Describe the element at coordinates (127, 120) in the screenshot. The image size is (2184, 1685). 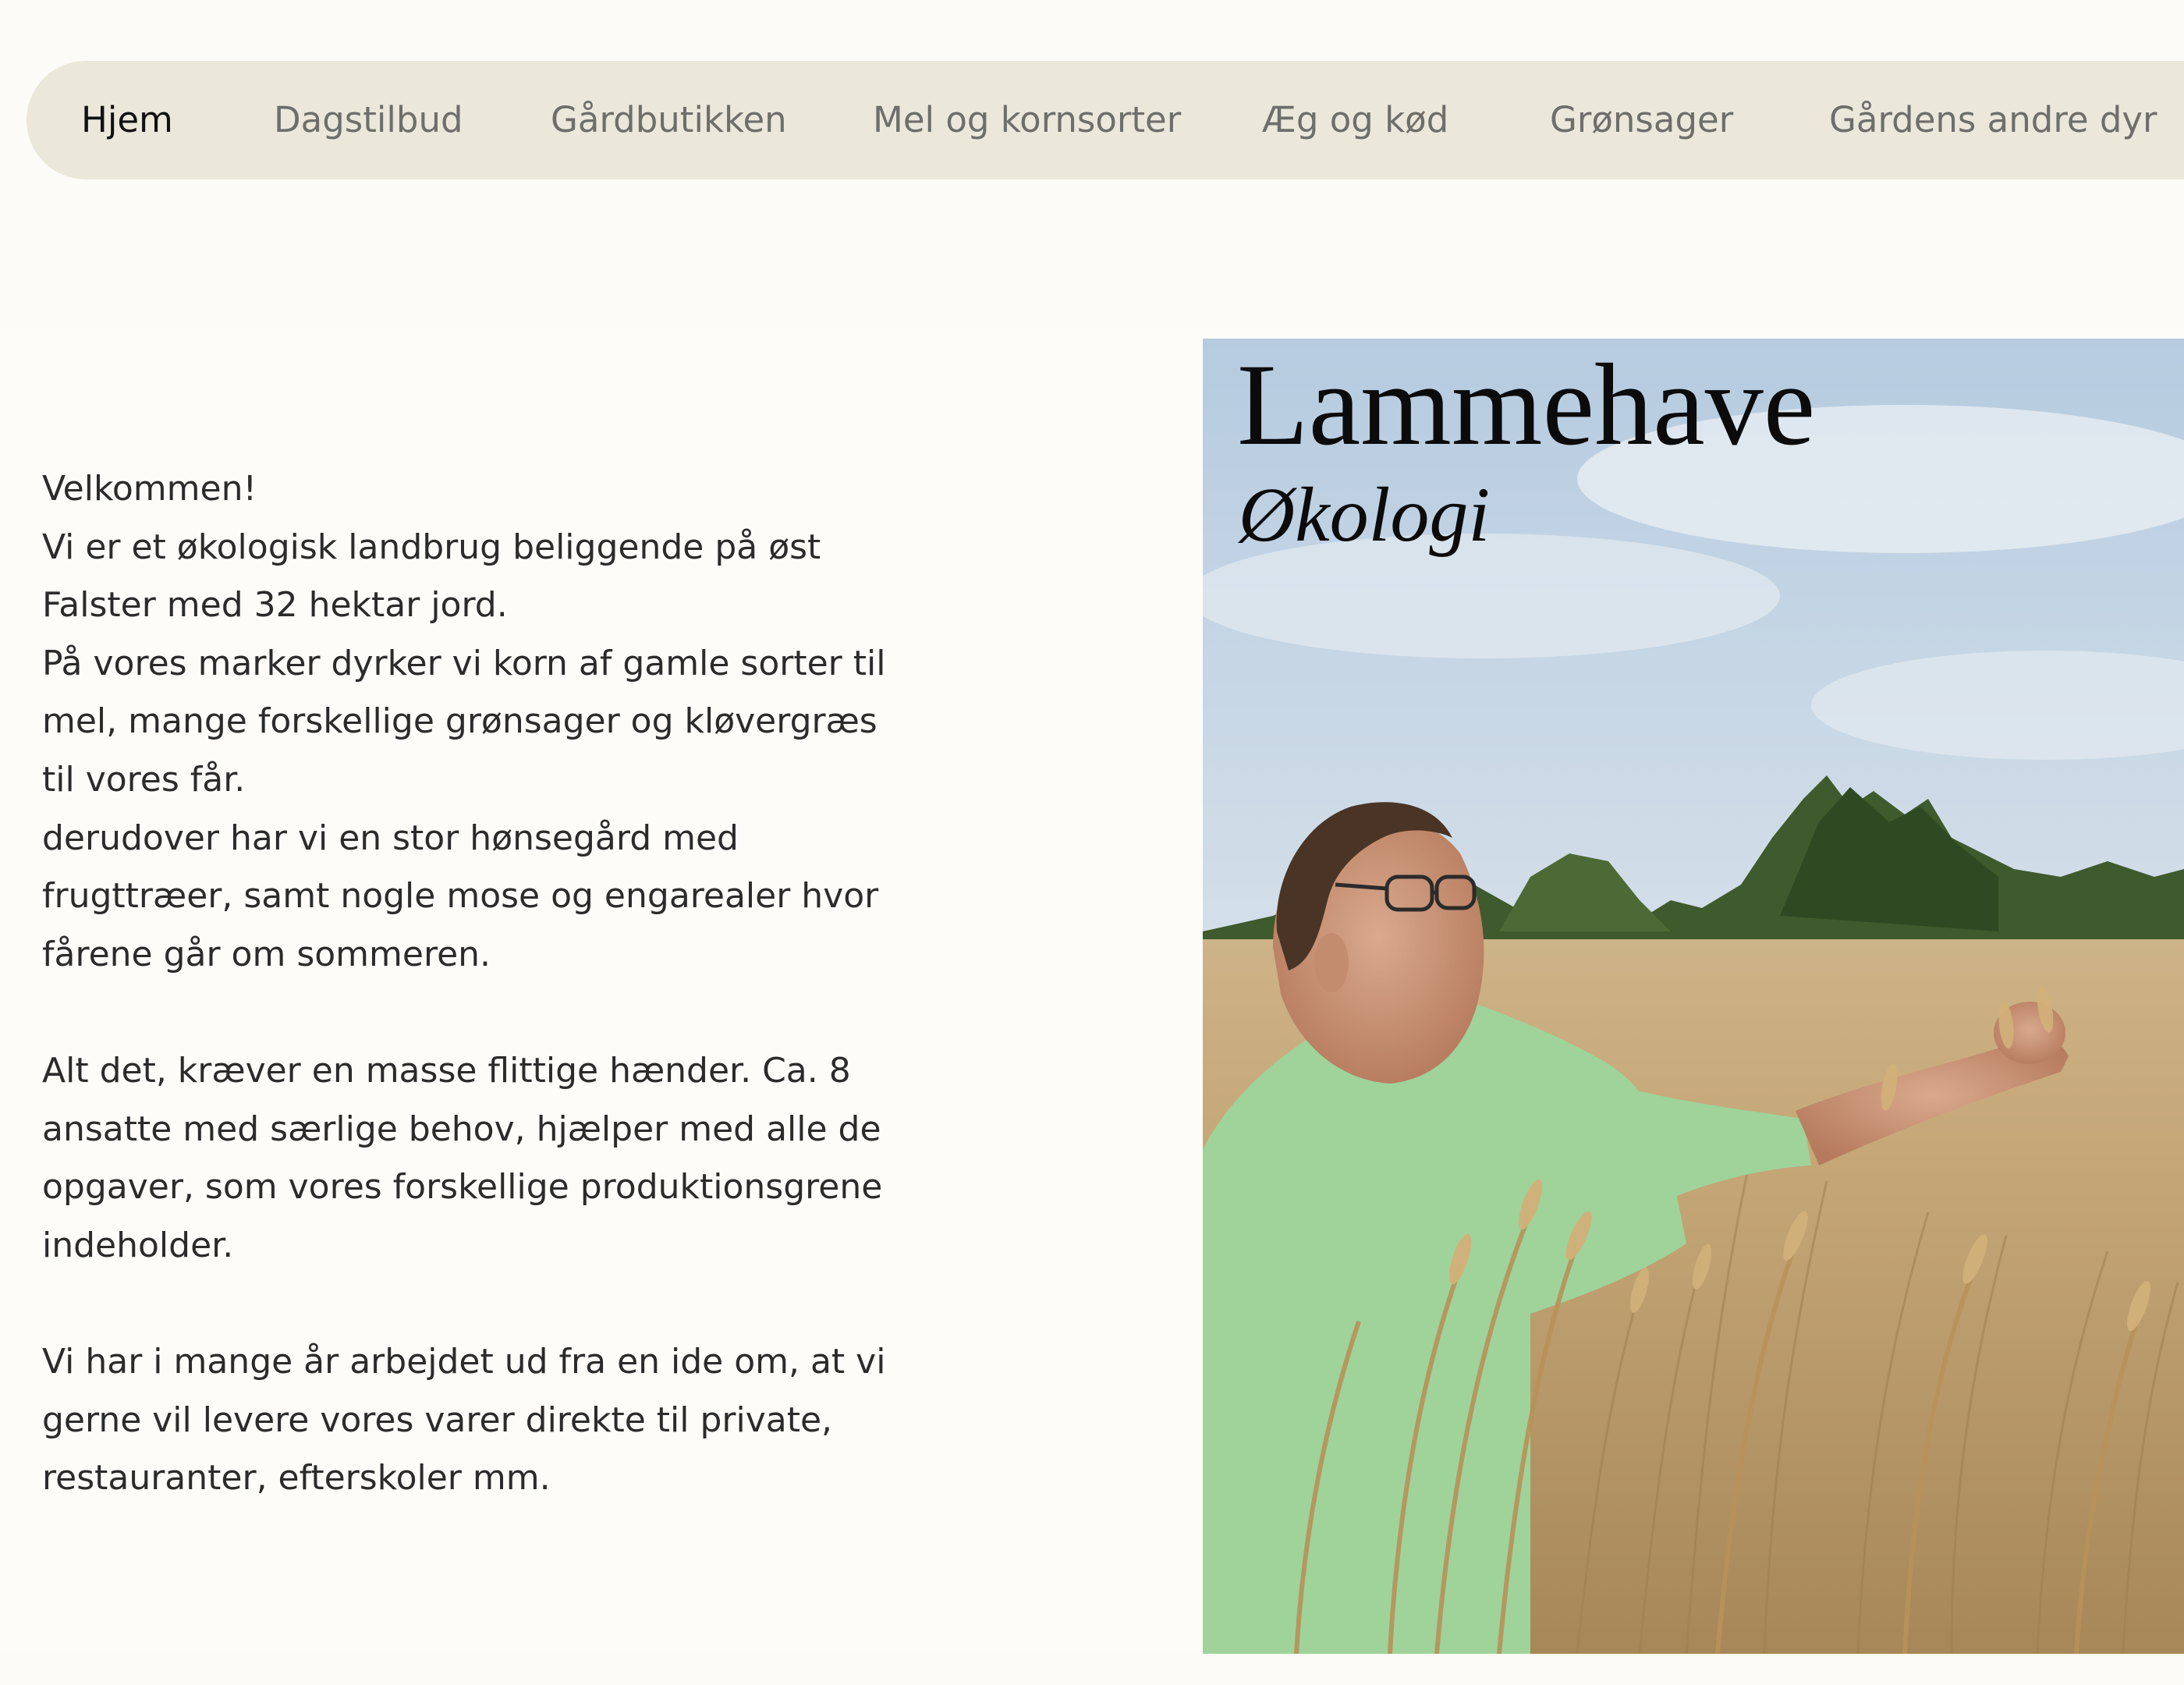
I see `nav-item-hjem: Hjem` at that location.